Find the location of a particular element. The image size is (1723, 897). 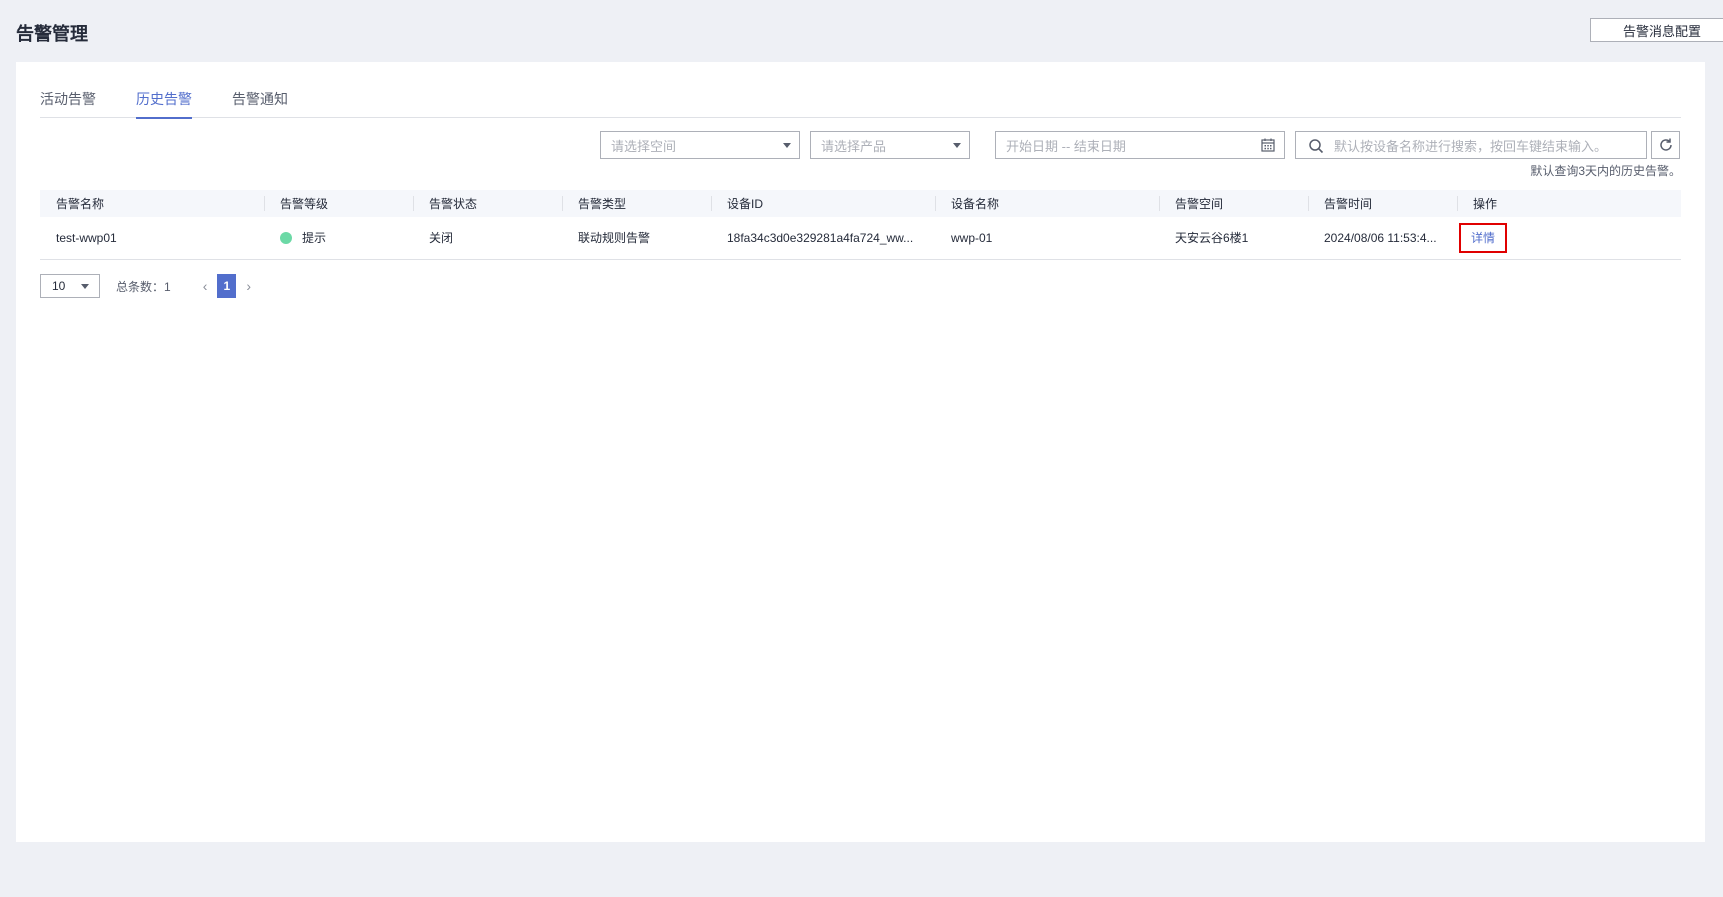

detail-link: 详情 is located at coordinates (1483, 237).